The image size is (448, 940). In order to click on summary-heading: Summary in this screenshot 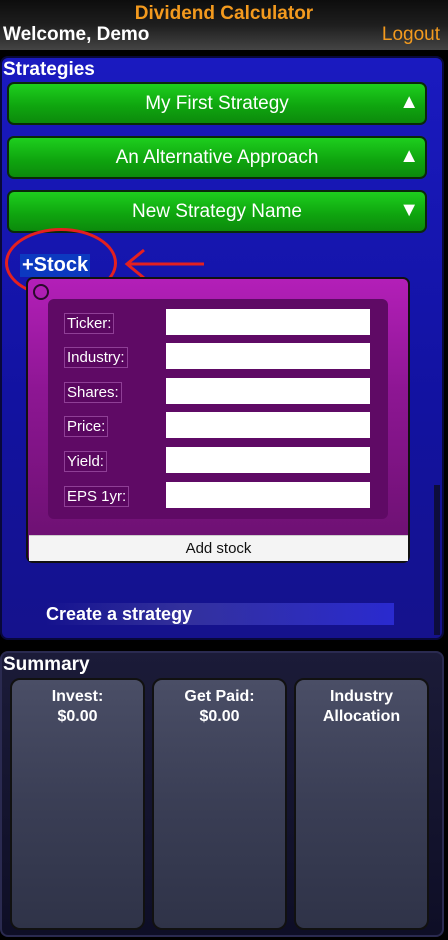, I will do `click(46, 664)`.